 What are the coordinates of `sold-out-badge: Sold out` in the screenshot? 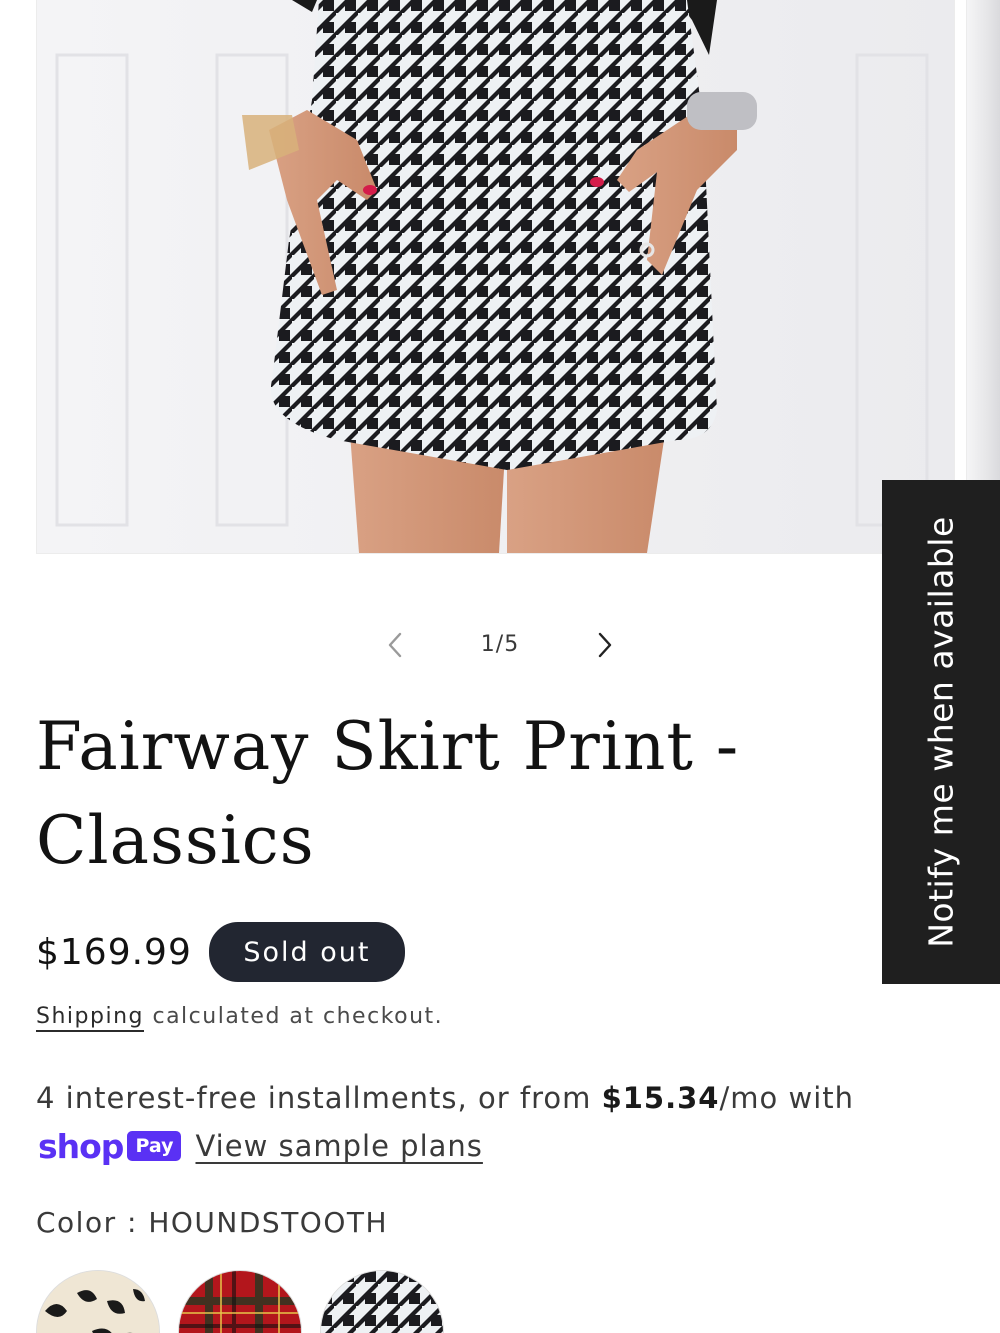 It's located at (306, 952).